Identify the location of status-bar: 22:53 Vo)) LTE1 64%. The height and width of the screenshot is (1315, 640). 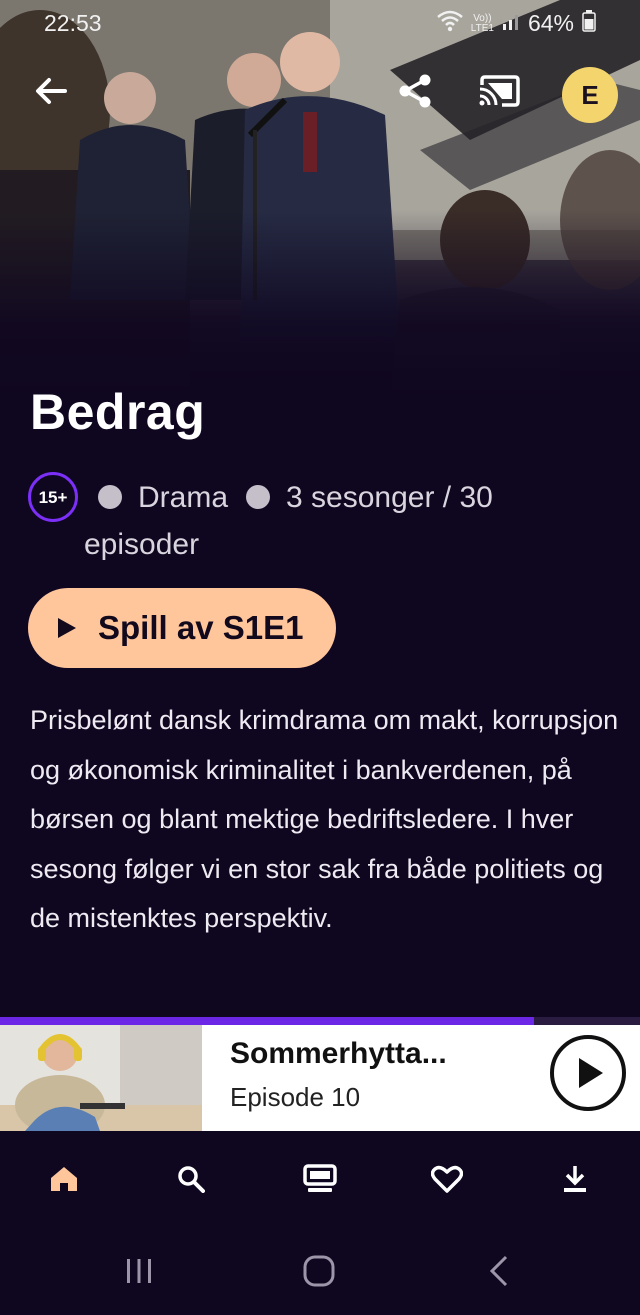
(320, 23).